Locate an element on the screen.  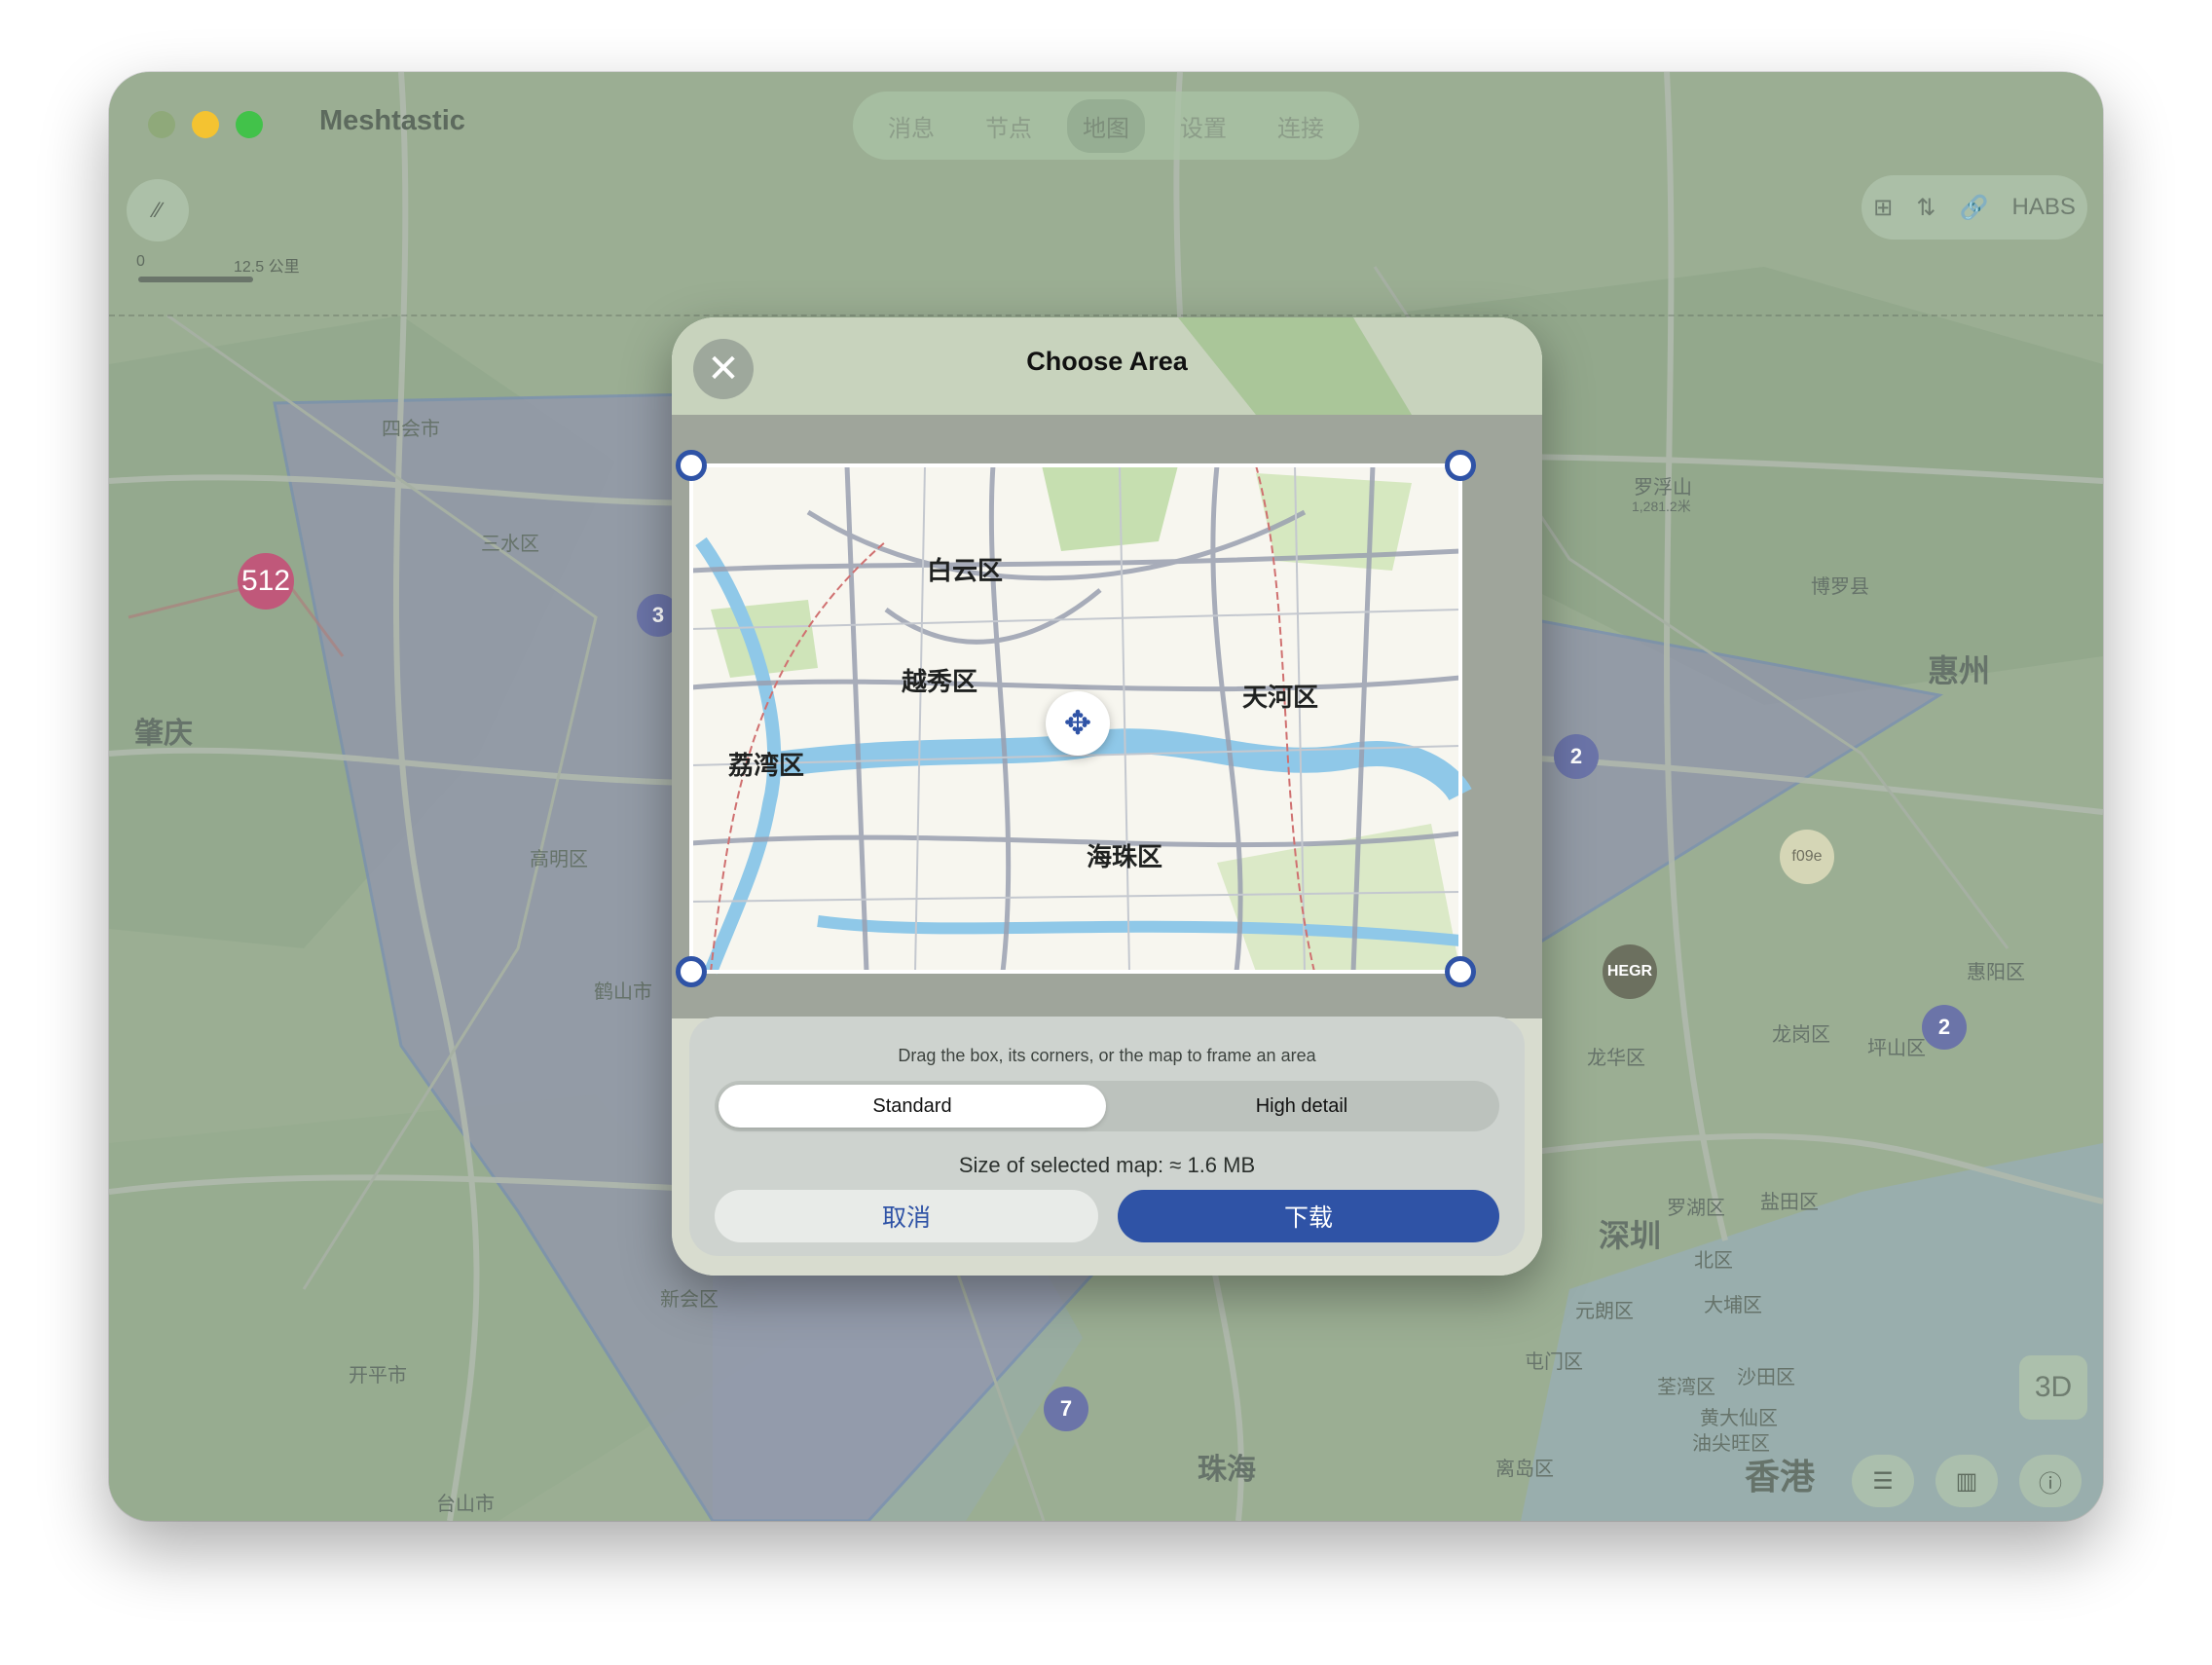
map-style-button: ▥ is located at coordinates (1967, 1481).